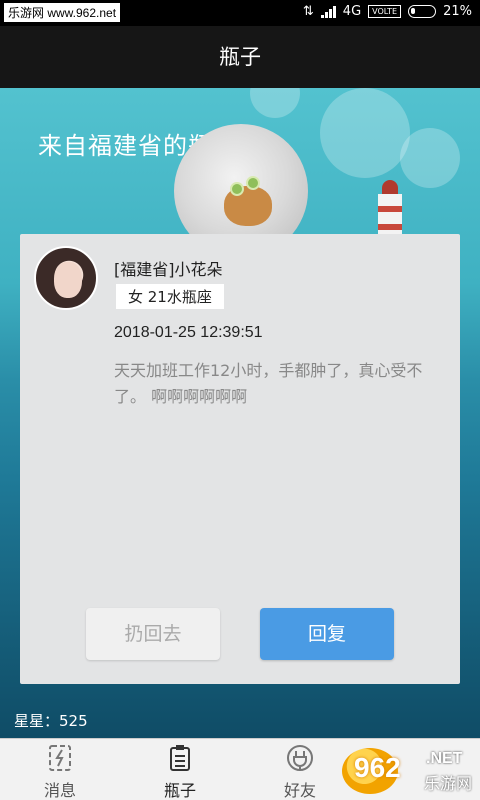  I want to click on message-icon, so click(60, 758).